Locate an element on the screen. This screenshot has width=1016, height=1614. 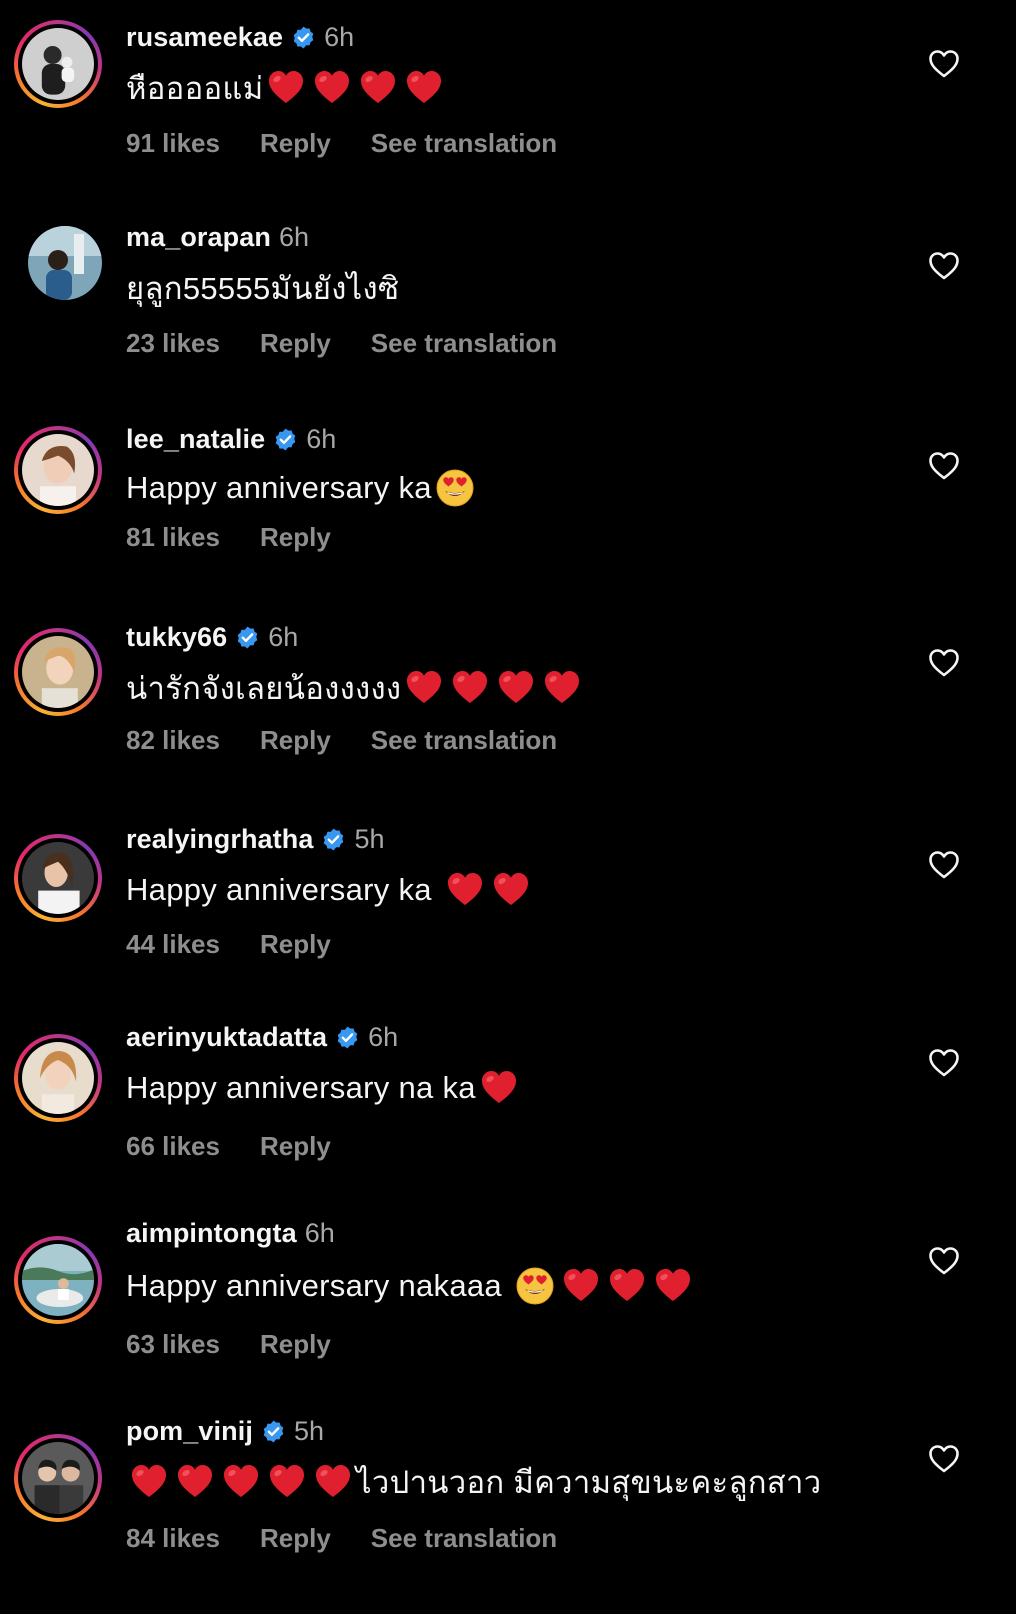
comment-header: rusameekae 6h is located at coordinates (240, 37).